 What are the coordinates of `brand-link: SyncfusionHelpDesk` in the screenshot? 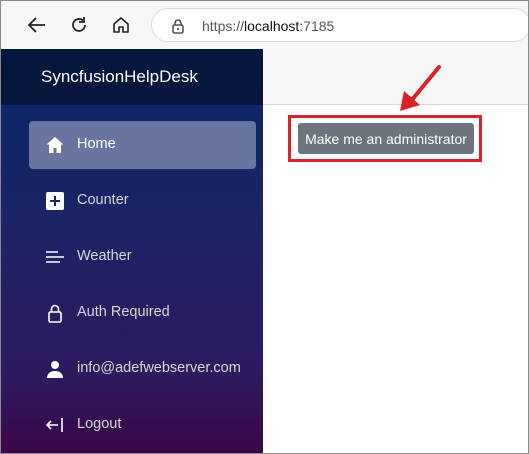 It's located at (119, 77).